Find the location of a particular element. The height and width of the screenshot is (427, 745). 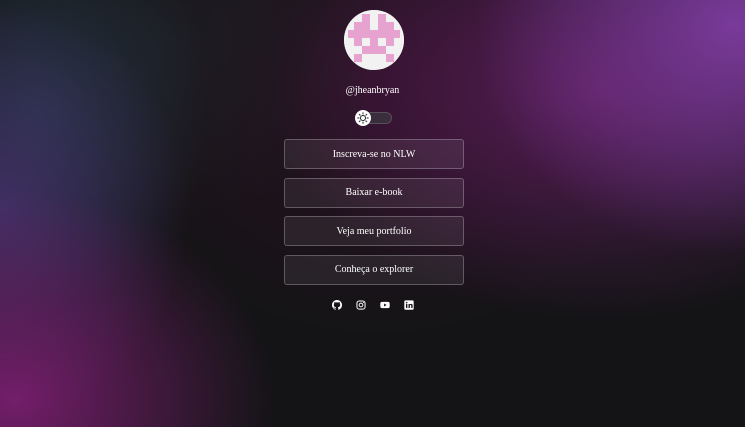

link-baixar-ebook: Baixar e-book is located at coordinates (374, 192).